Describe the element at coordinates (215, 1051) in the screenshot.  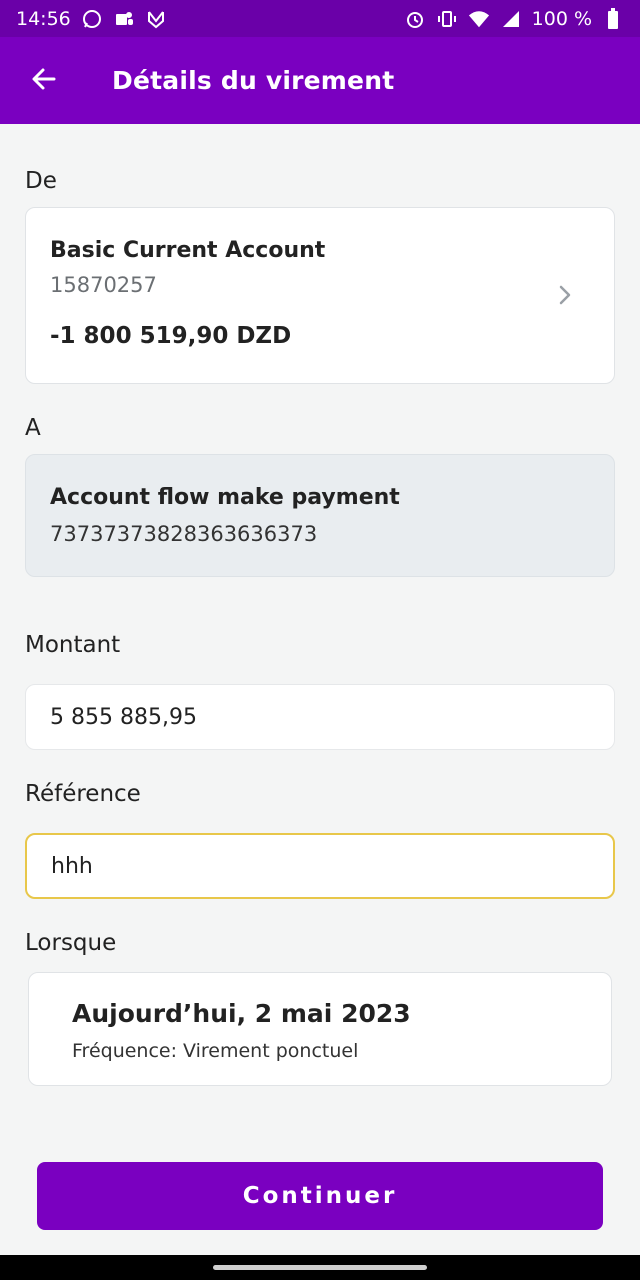
I see `schedule-frequency: Fréquence: Virement ponctuel` at that location.